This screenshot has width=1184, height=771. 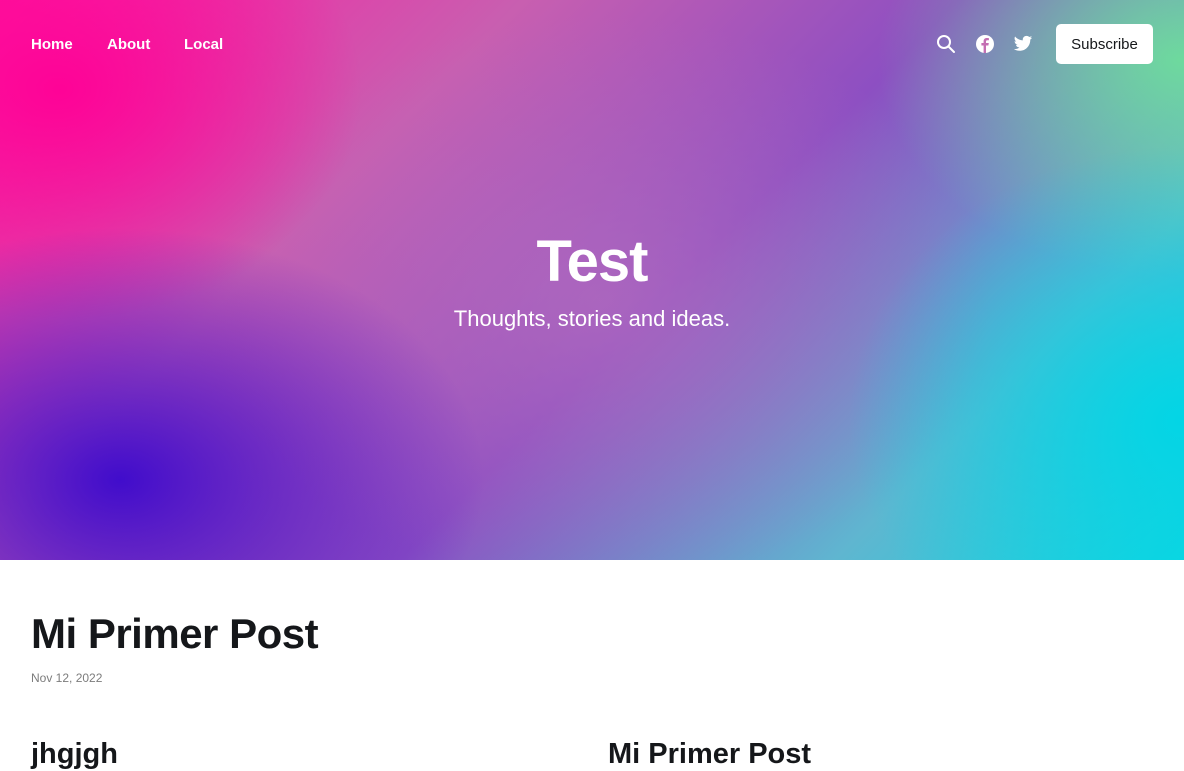 I want to click on nav-home-link: Home, so click(x=52, y=44).